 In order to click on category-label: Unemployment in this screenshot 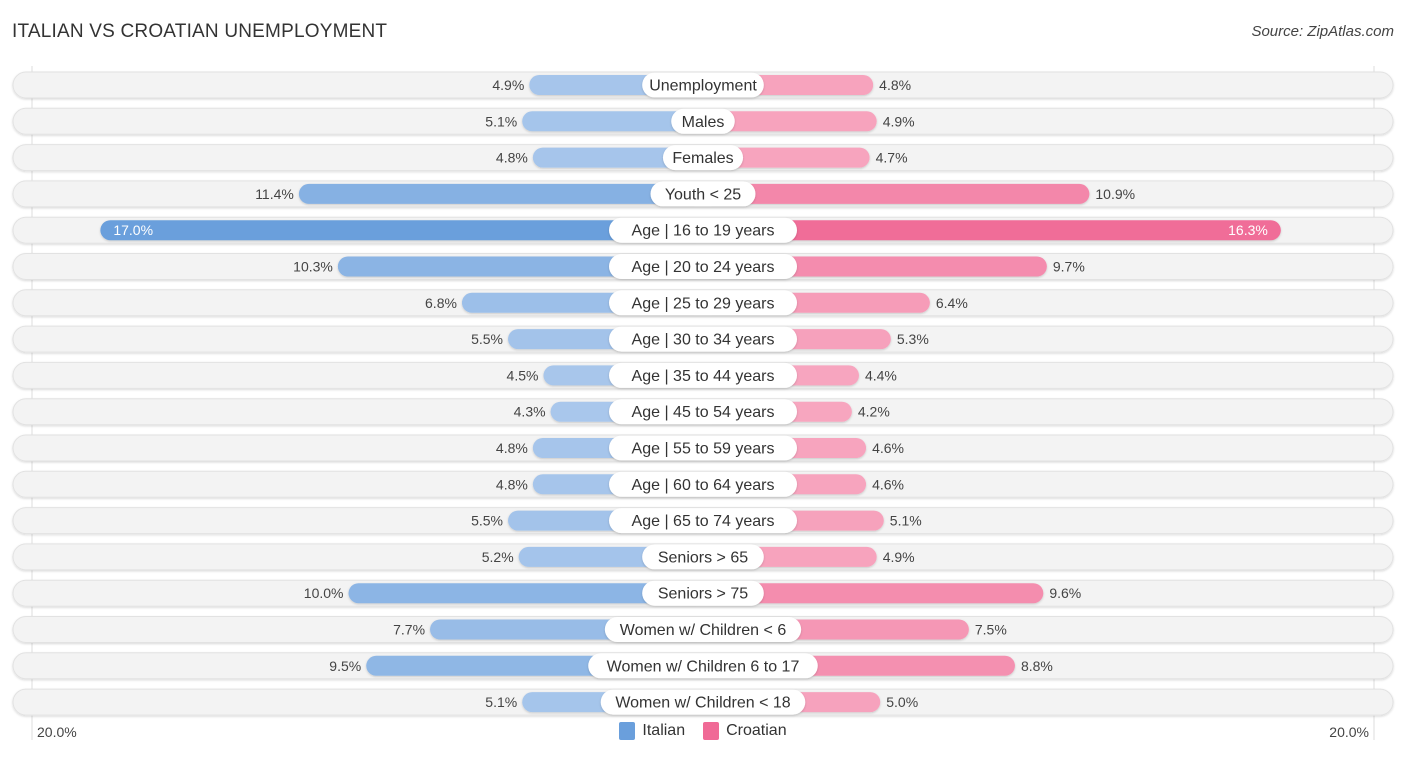, I will do `click(703, 86)`.